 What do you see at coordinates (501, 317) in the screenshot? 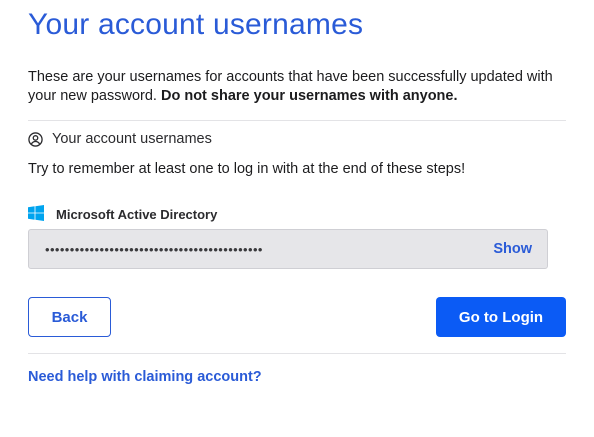
I see `go-to-login-button: Go to Login` at bounding box center [501, 317].